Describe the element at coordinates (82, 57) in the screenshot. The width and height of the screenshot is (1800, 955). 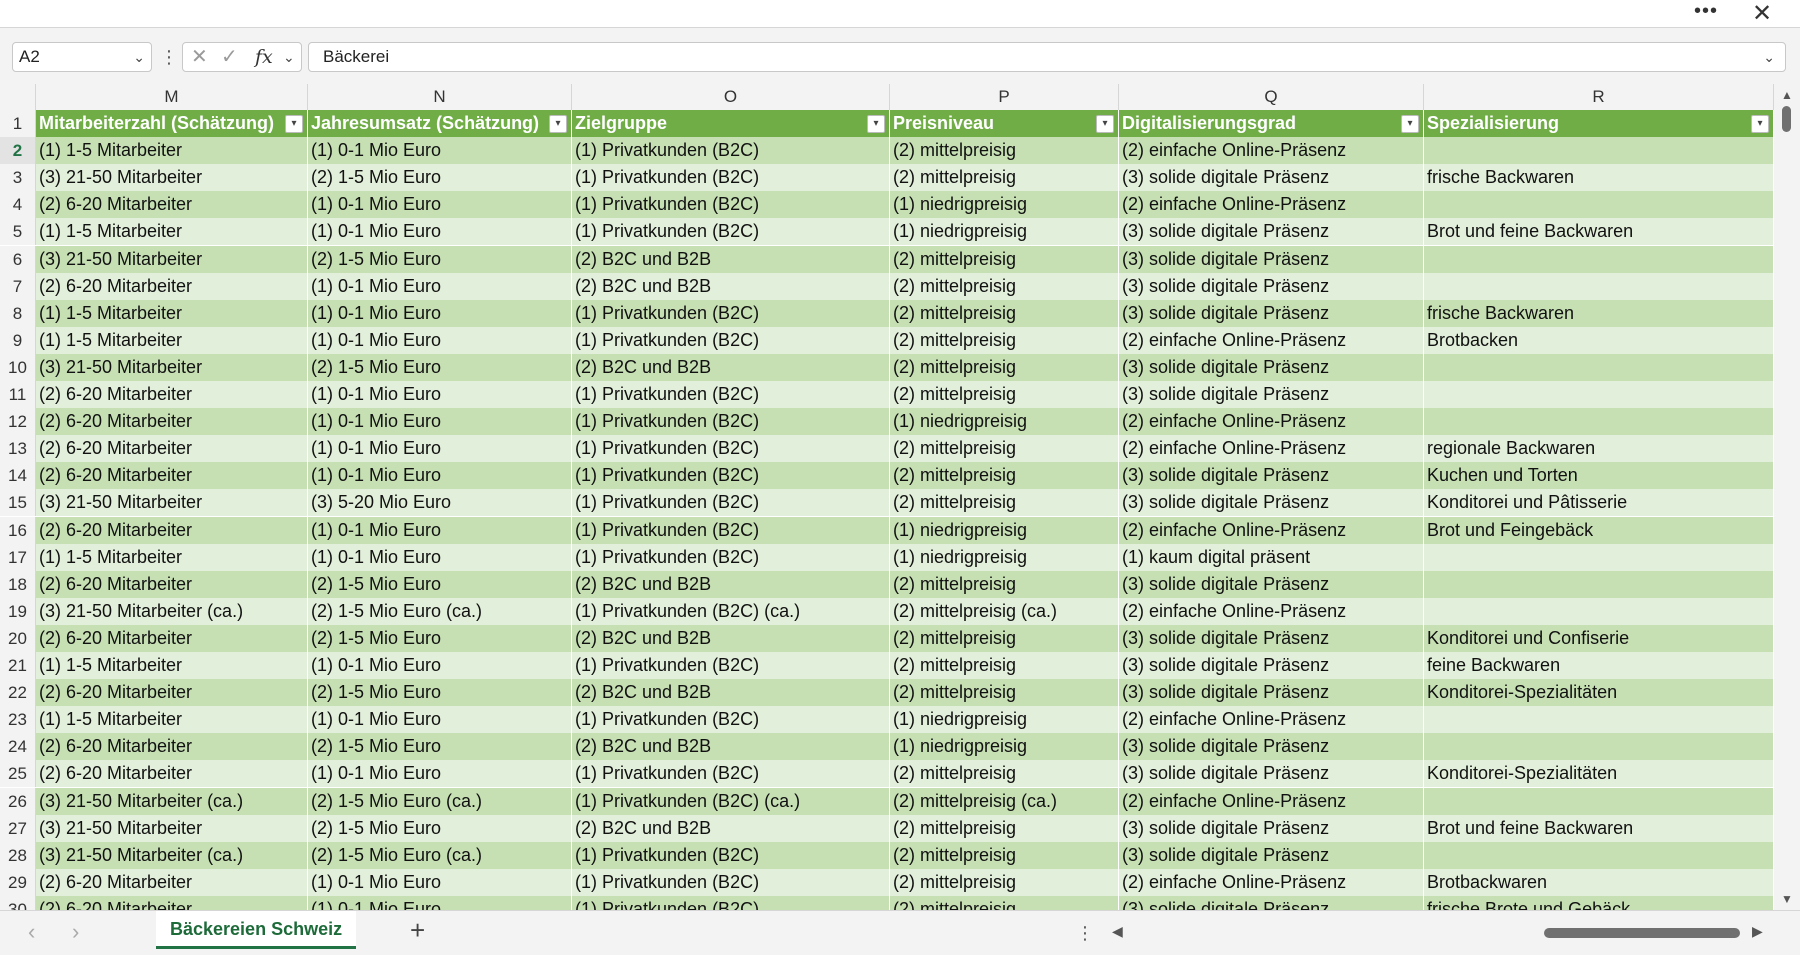
I see `name-box: A2 ⌄` at that location.